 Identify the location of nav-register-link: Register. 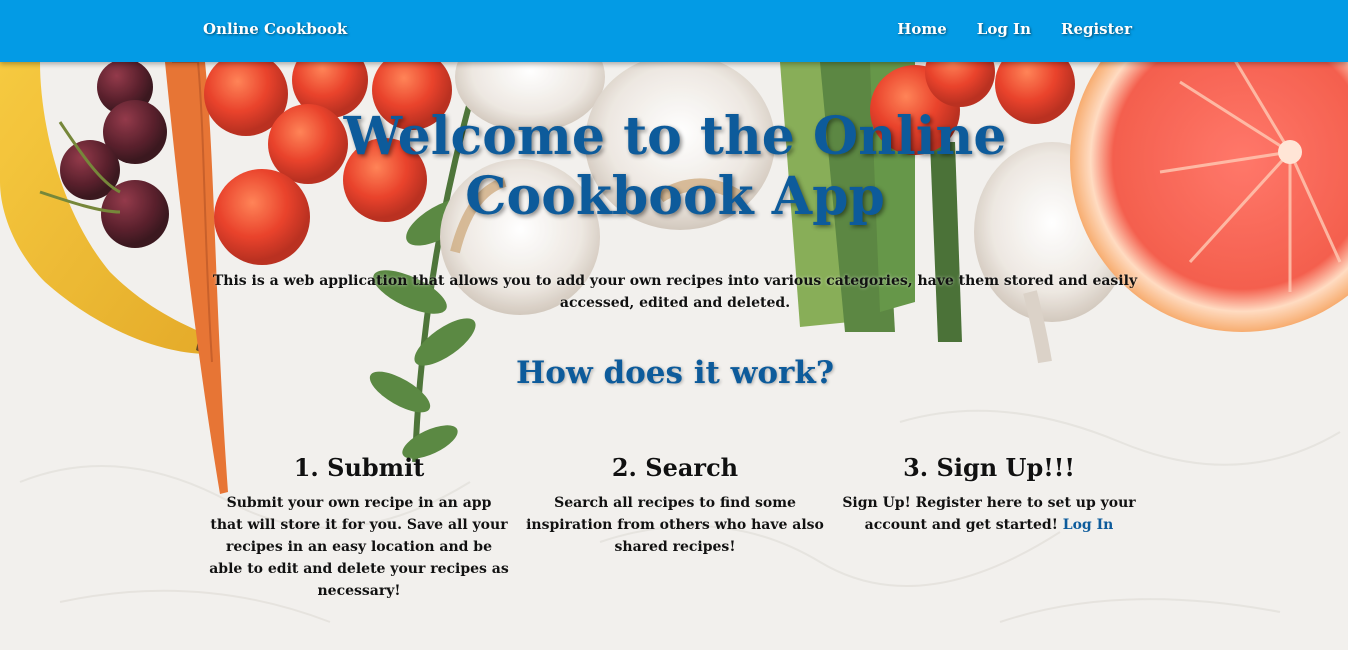
(1096, 29).